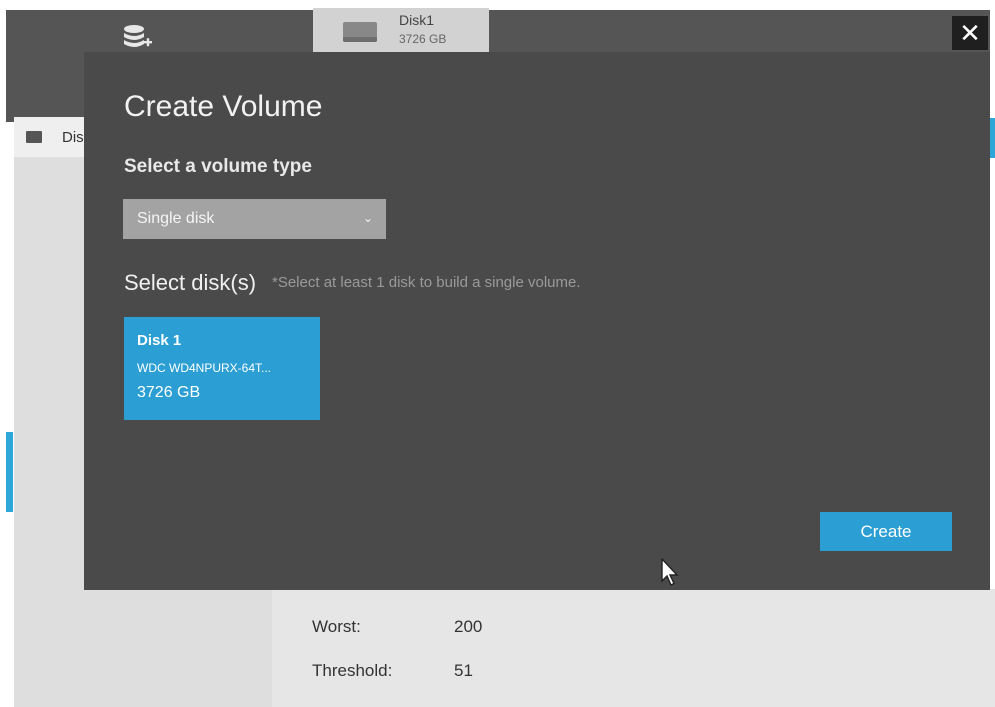  What do you see at coordinates (73, 137) in the screenshot?
I see `left-list-item-label: Dis` at bounding box center [73, 137].